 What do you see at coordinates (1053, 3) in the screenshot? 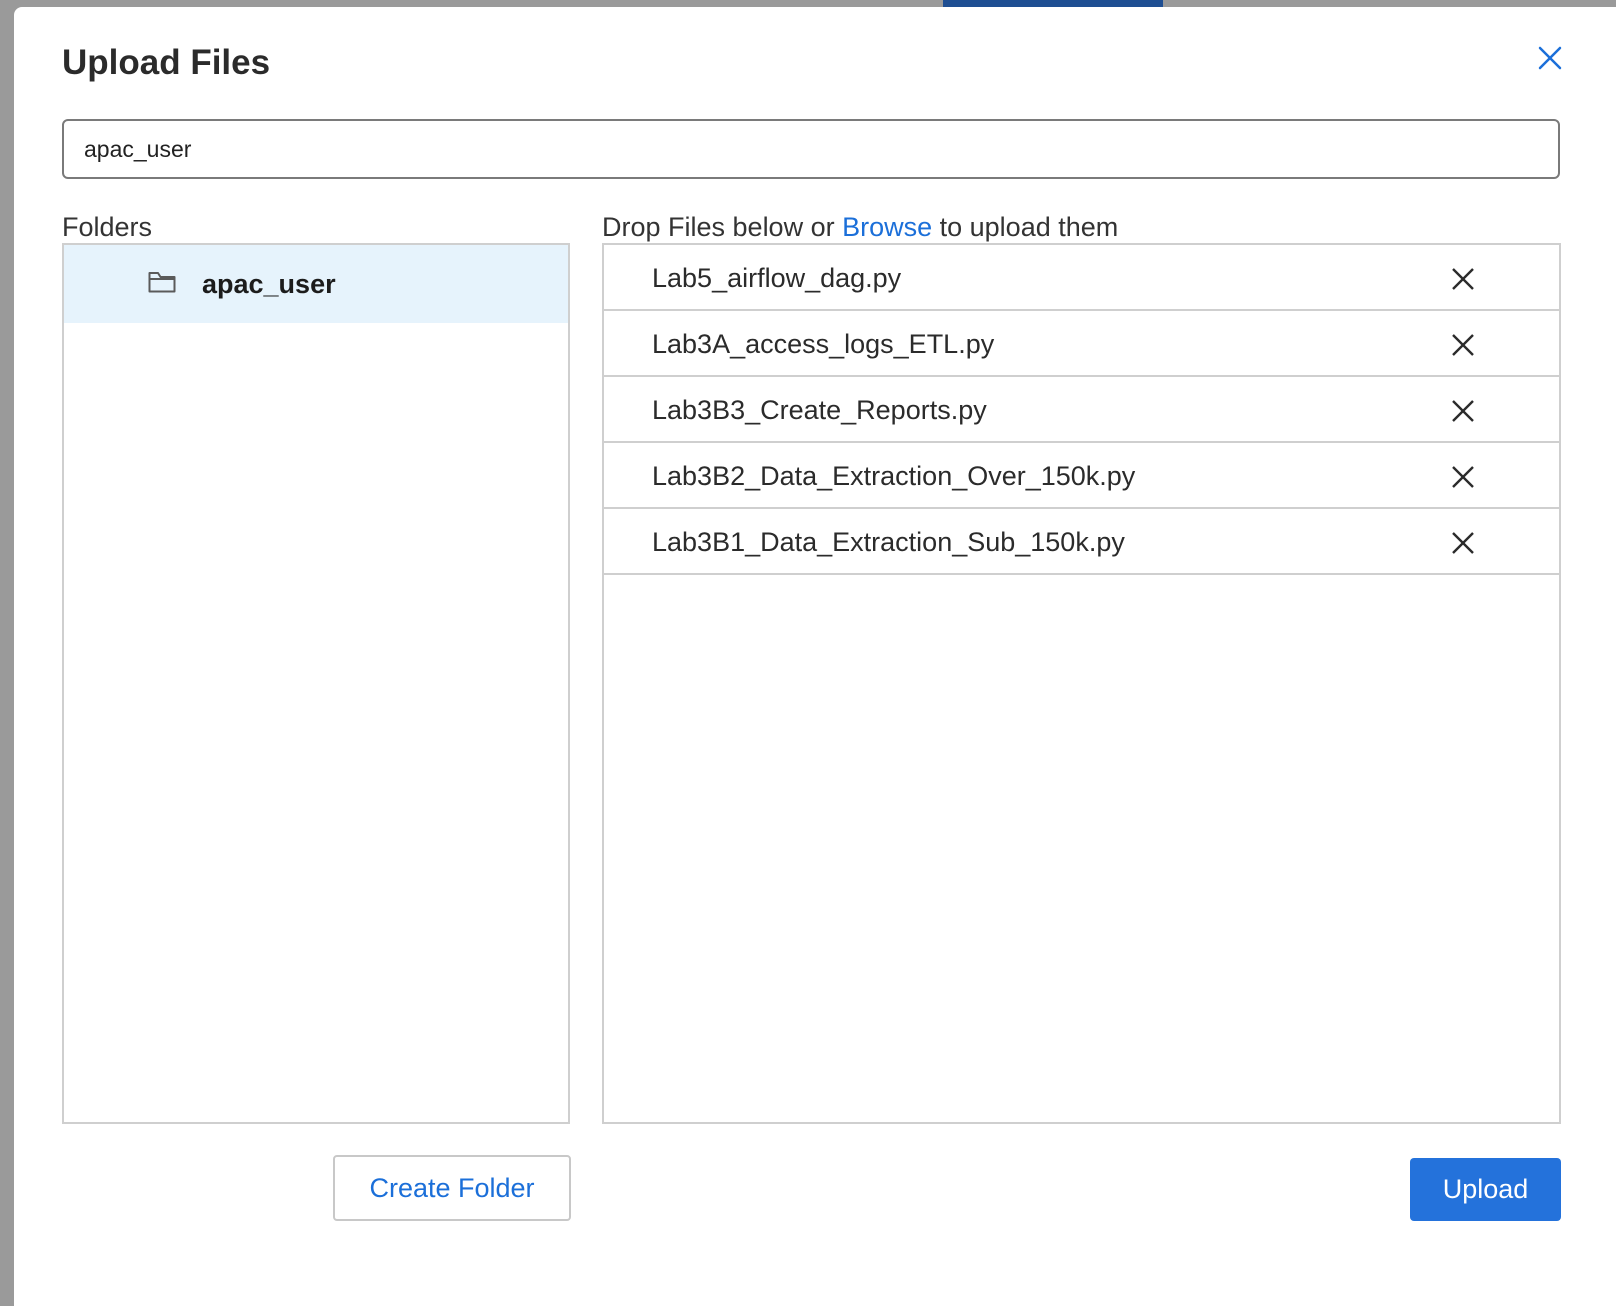
I see `backdrop-page-tab` at bounding box center [1053, 3].